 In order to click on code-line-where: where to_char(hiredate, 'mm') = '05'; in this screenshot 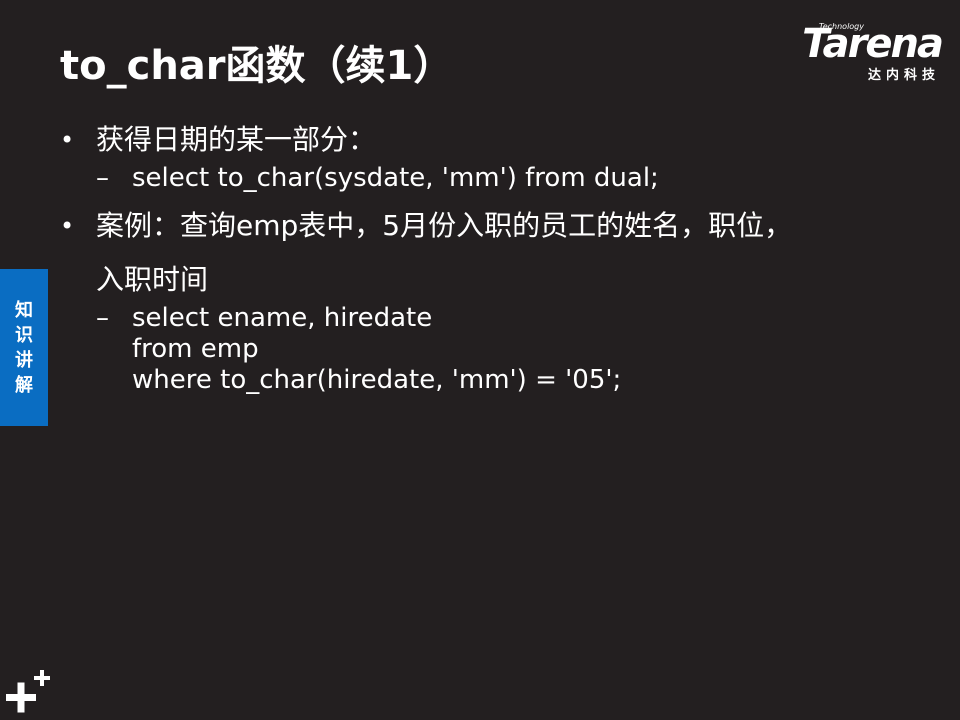, I will do `click(377, 380)`.